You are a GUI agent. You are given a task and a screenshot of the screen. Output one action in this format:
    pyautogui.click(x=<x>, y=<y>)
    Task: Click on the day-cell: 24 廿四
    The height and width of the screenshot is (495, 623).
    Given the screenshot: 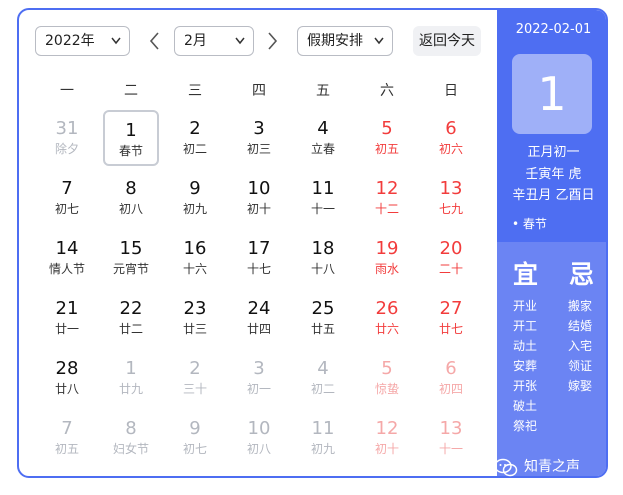 What is the action you would take?
    pyautogui.click(x=259, y=318)
    